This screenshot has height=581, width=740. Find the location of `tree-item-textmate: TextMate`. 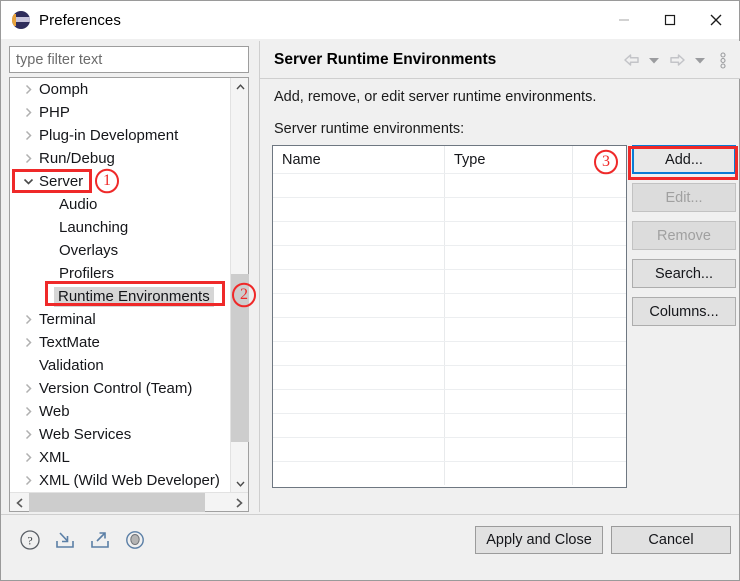

tree-item-textmate: TextMate is located at coordinates (120, 342).